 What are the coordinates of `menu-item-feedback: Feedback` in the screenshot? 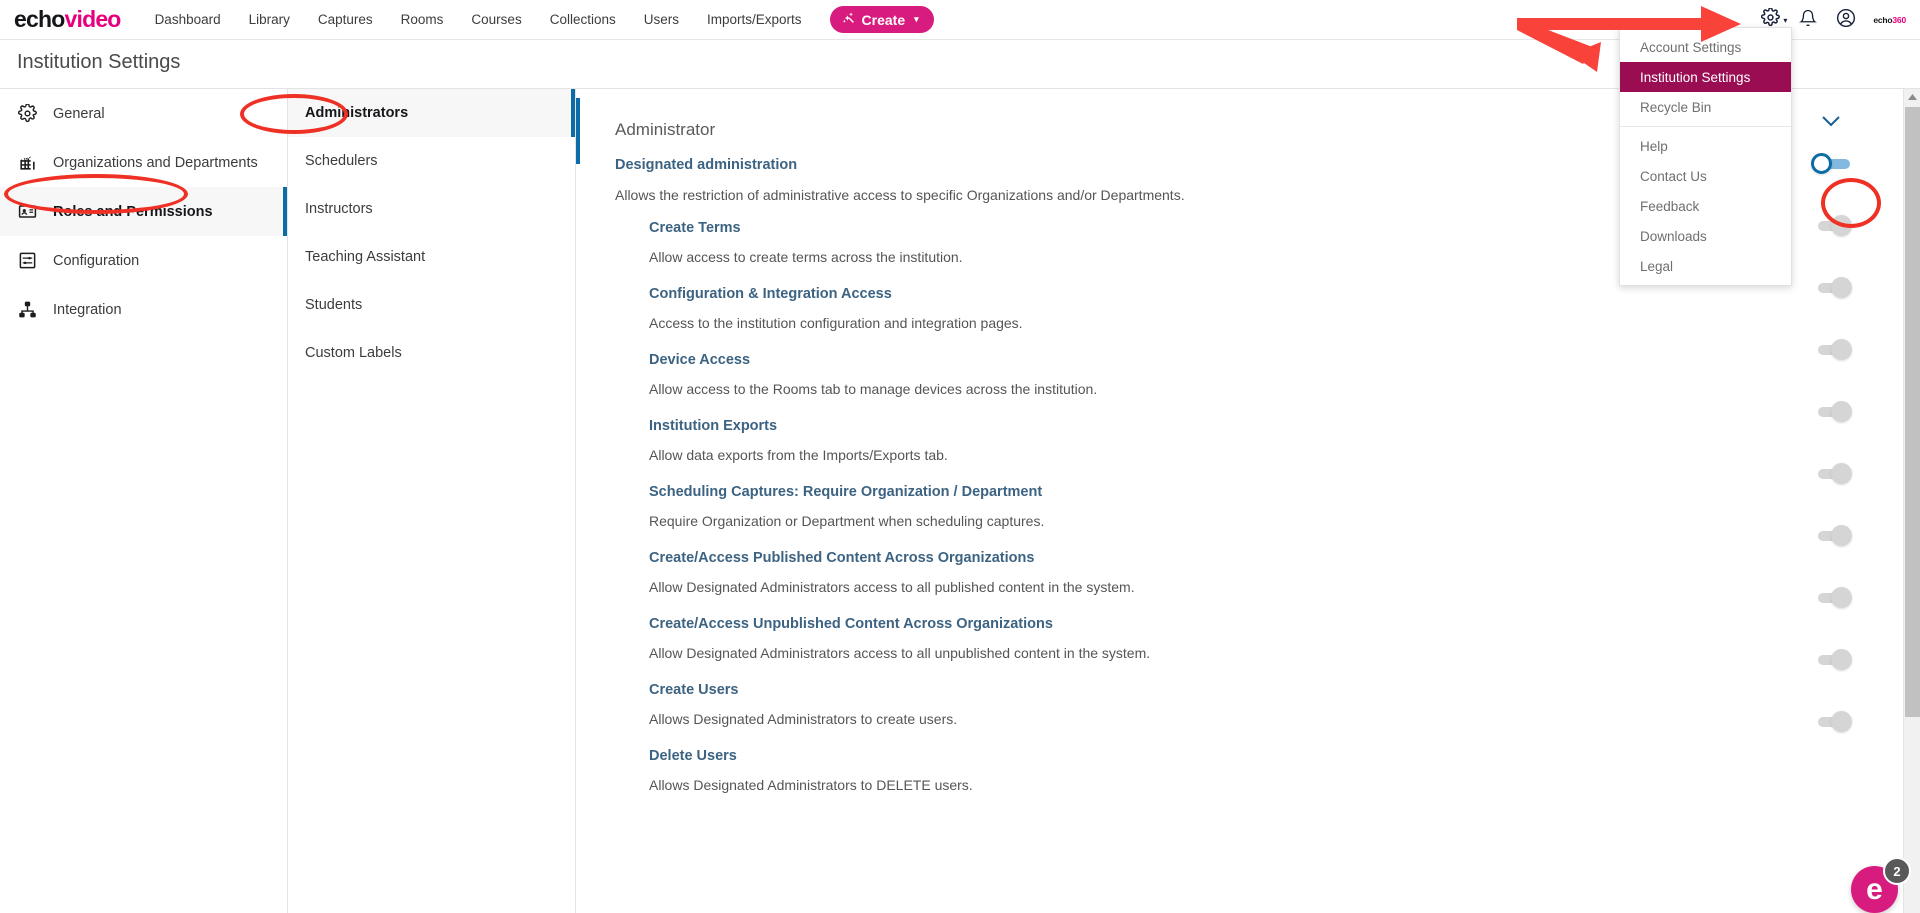 It's located at (1705, 206).